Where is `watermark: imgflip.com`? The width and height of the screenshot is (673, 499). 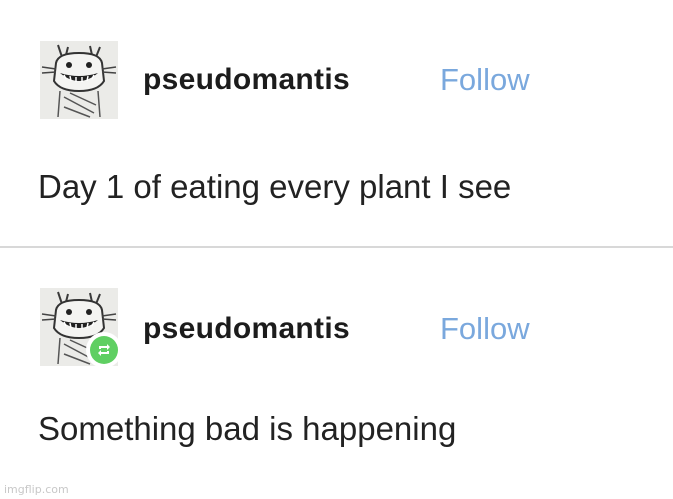 watermark: imgflip.com is located at coordinates (36, 489).